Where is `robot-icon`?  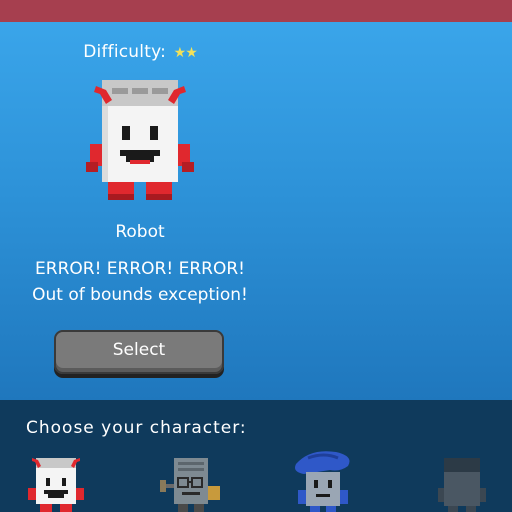 robot-icon is located at coordinates (56, 485).